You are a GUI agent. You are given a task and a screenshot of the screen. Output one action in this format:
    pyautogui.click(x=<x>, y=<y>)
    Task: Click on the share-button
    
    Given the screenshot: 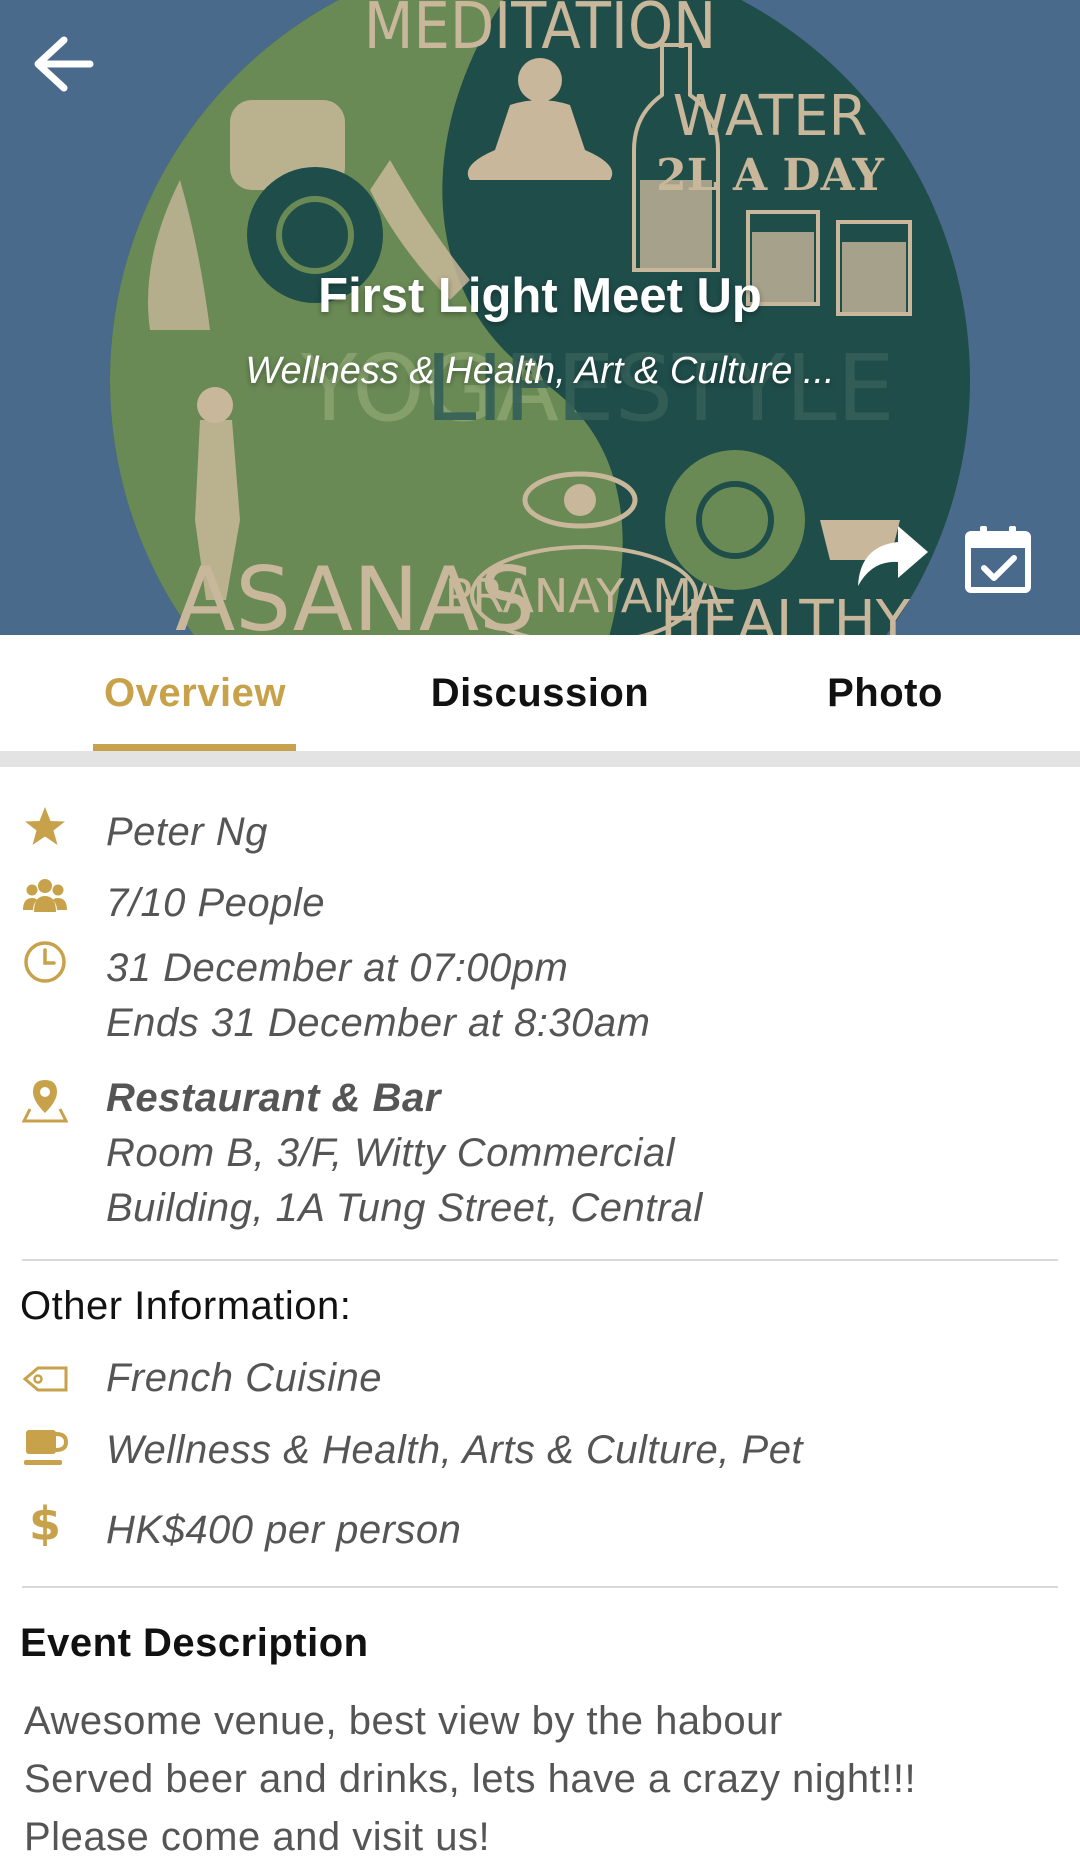 What is the action you would take?
    pyautogui.click(x=892, y=555)
    